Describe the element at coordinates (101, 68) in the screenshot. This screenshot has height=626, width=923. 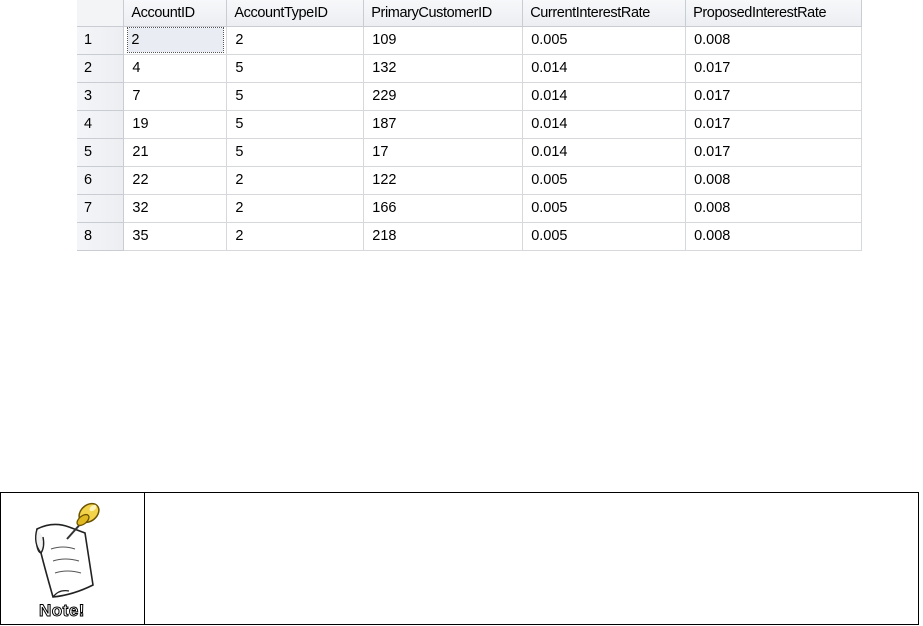
I see `row-number: 2` at that location.